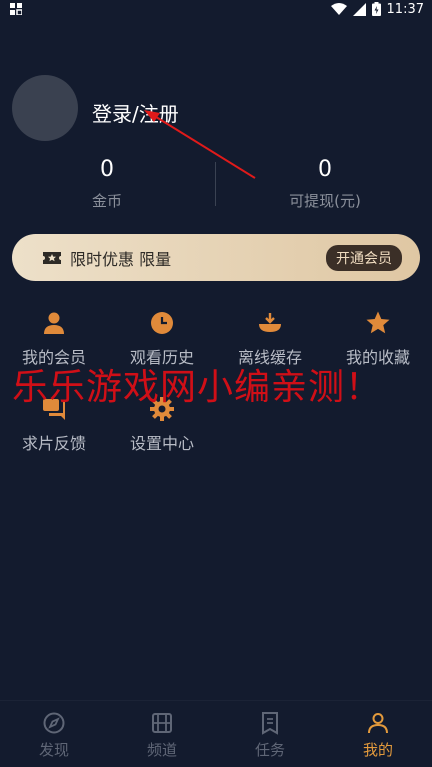  I want to click on withdrawable-label: 可提现(元), so click(325, 201).